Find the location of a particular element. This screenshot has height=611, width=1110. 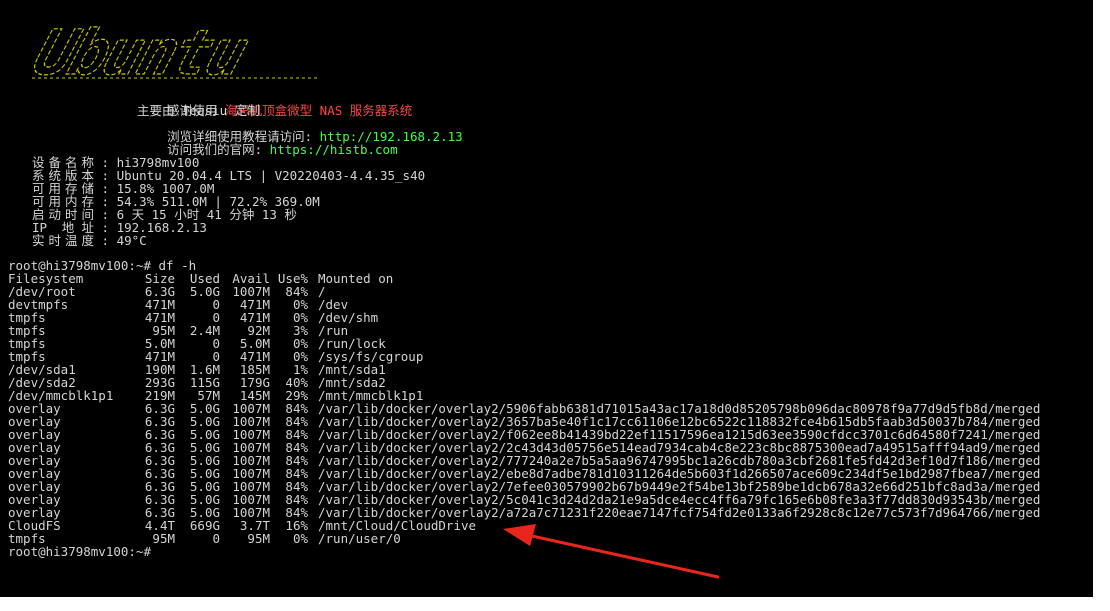

cell-mounted-on: /run/user/0 is located at coordinates (359, 538).